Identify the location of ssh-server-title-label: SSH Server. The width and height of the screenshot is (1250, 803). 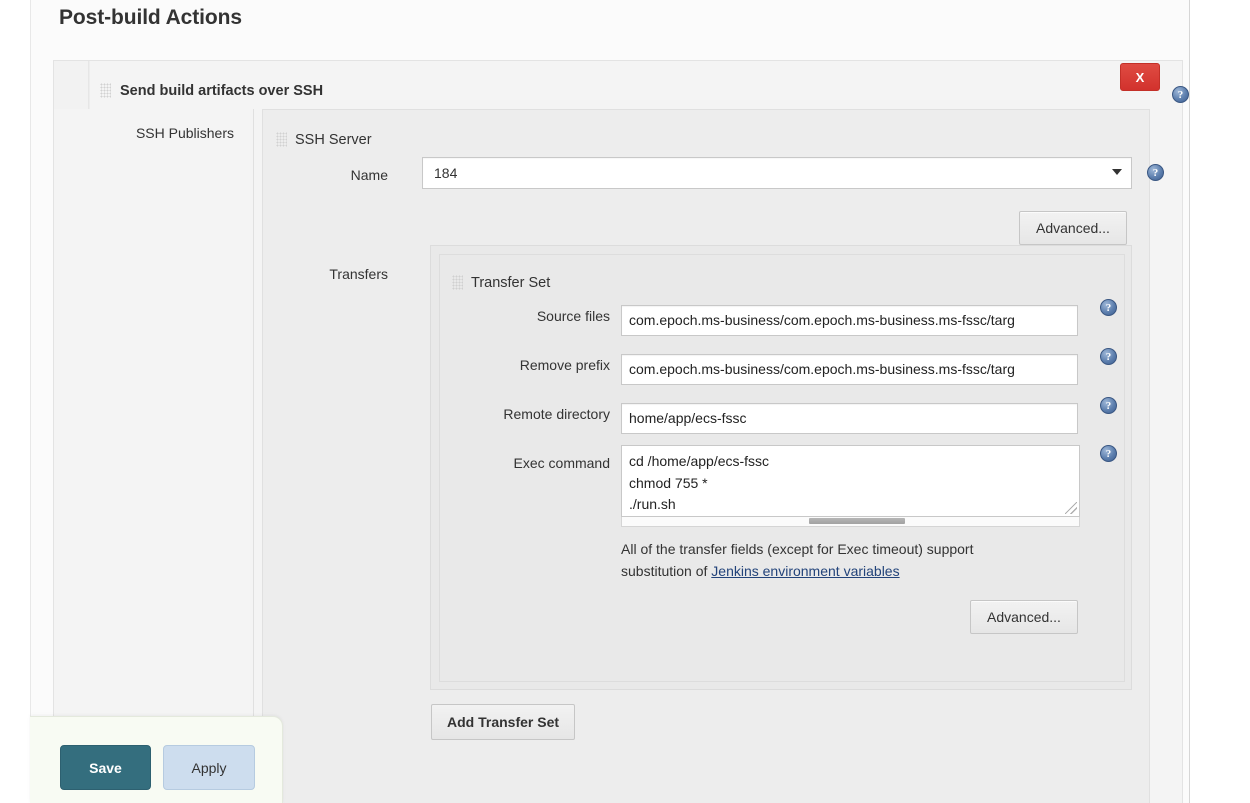
(333, 140).